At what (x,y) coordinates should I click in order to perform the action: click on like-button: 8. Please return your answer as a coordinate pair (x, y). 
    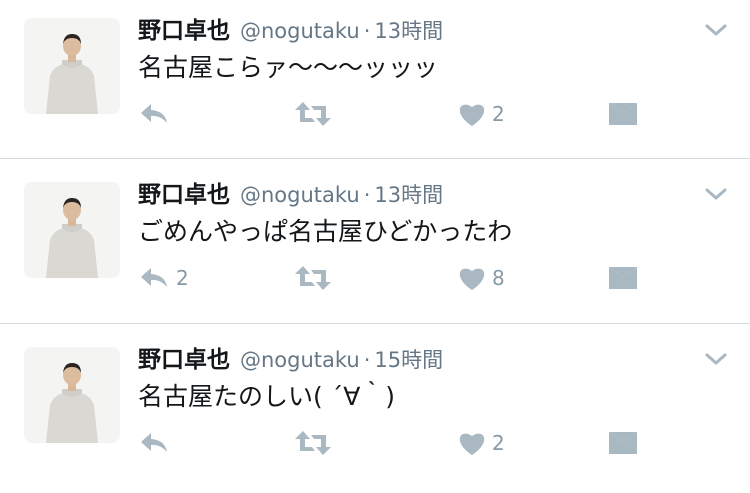
    Looking at the image, I should click on (481, 278).